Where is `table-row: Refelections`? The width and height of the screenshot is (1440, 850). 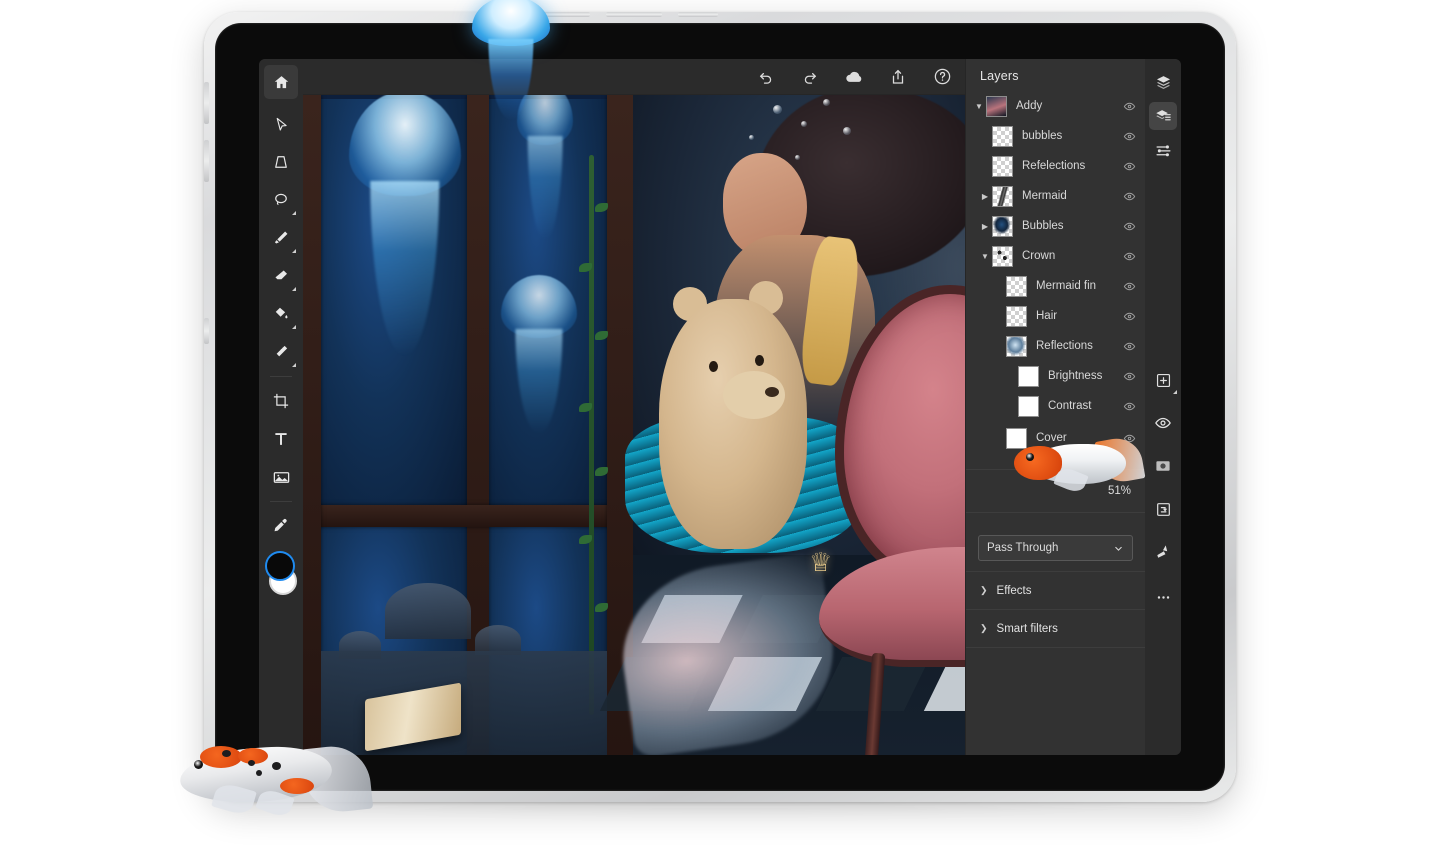 table-row: Refelections is located at coordinates (1055, 166).